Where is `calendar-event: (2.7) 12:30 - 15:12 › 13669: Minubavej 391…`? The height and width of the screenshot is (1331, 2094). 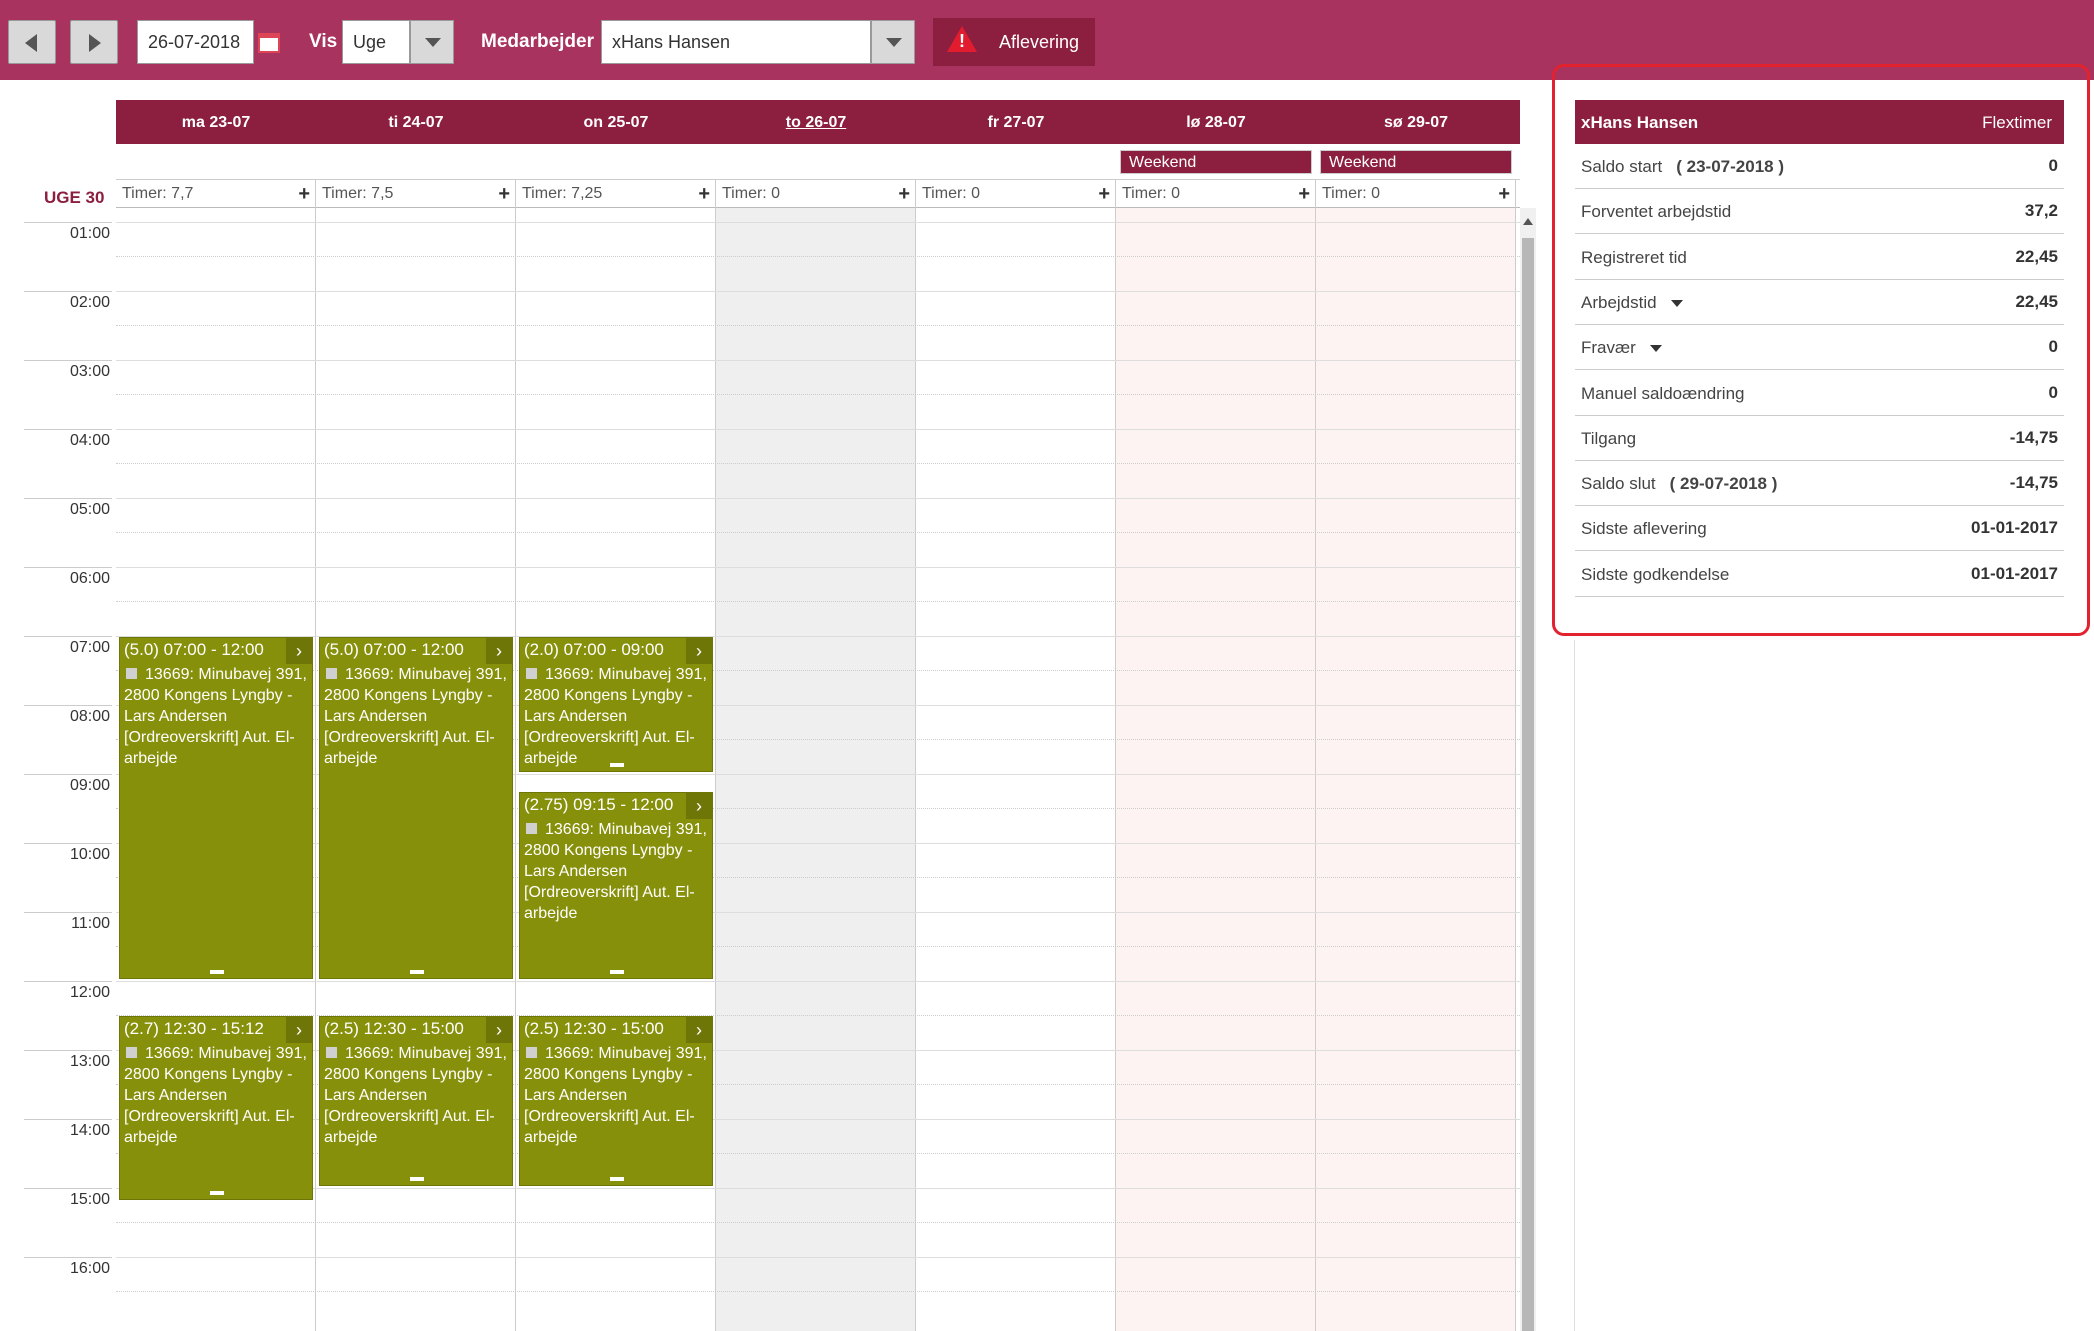
calendar-event: (2.7) 12:30 - 15:12 › 13669: Minubavej 391… is located at coordinates (216, 1108).